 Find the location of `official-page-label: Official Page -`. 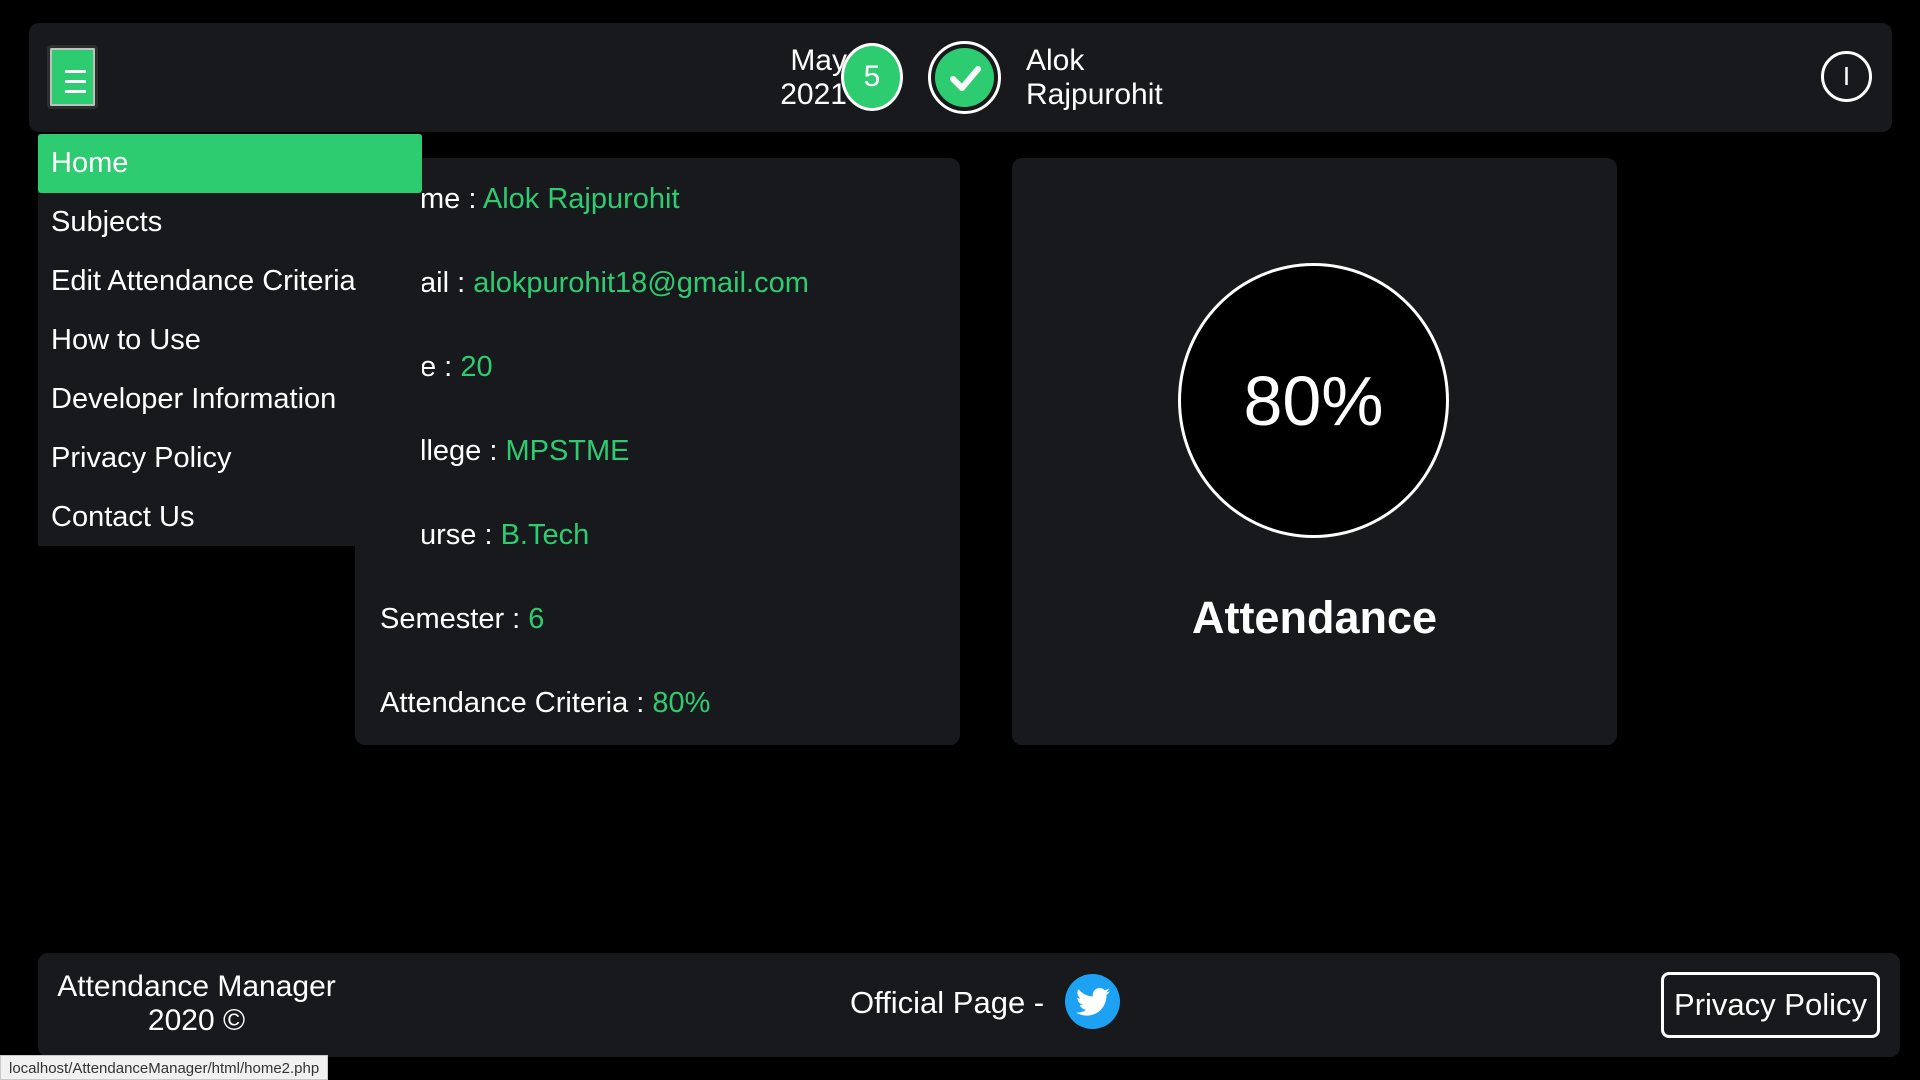

official-page-label: Official Page - is located at coordinates (947, 1002).